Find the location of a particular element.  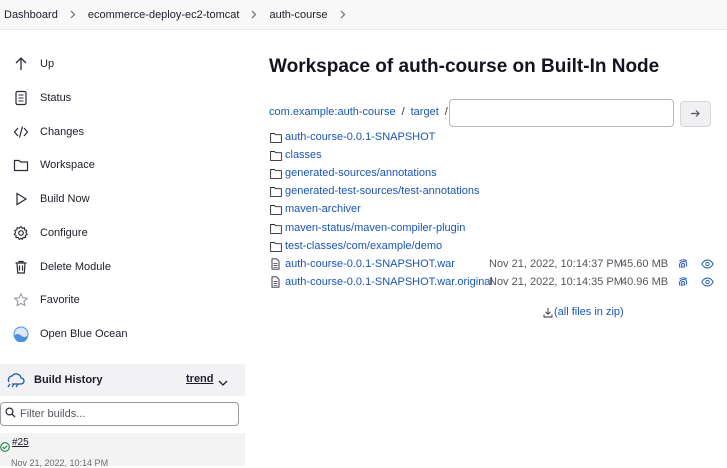

file-size: 40.96 MB is located at coordinates (645, 282).